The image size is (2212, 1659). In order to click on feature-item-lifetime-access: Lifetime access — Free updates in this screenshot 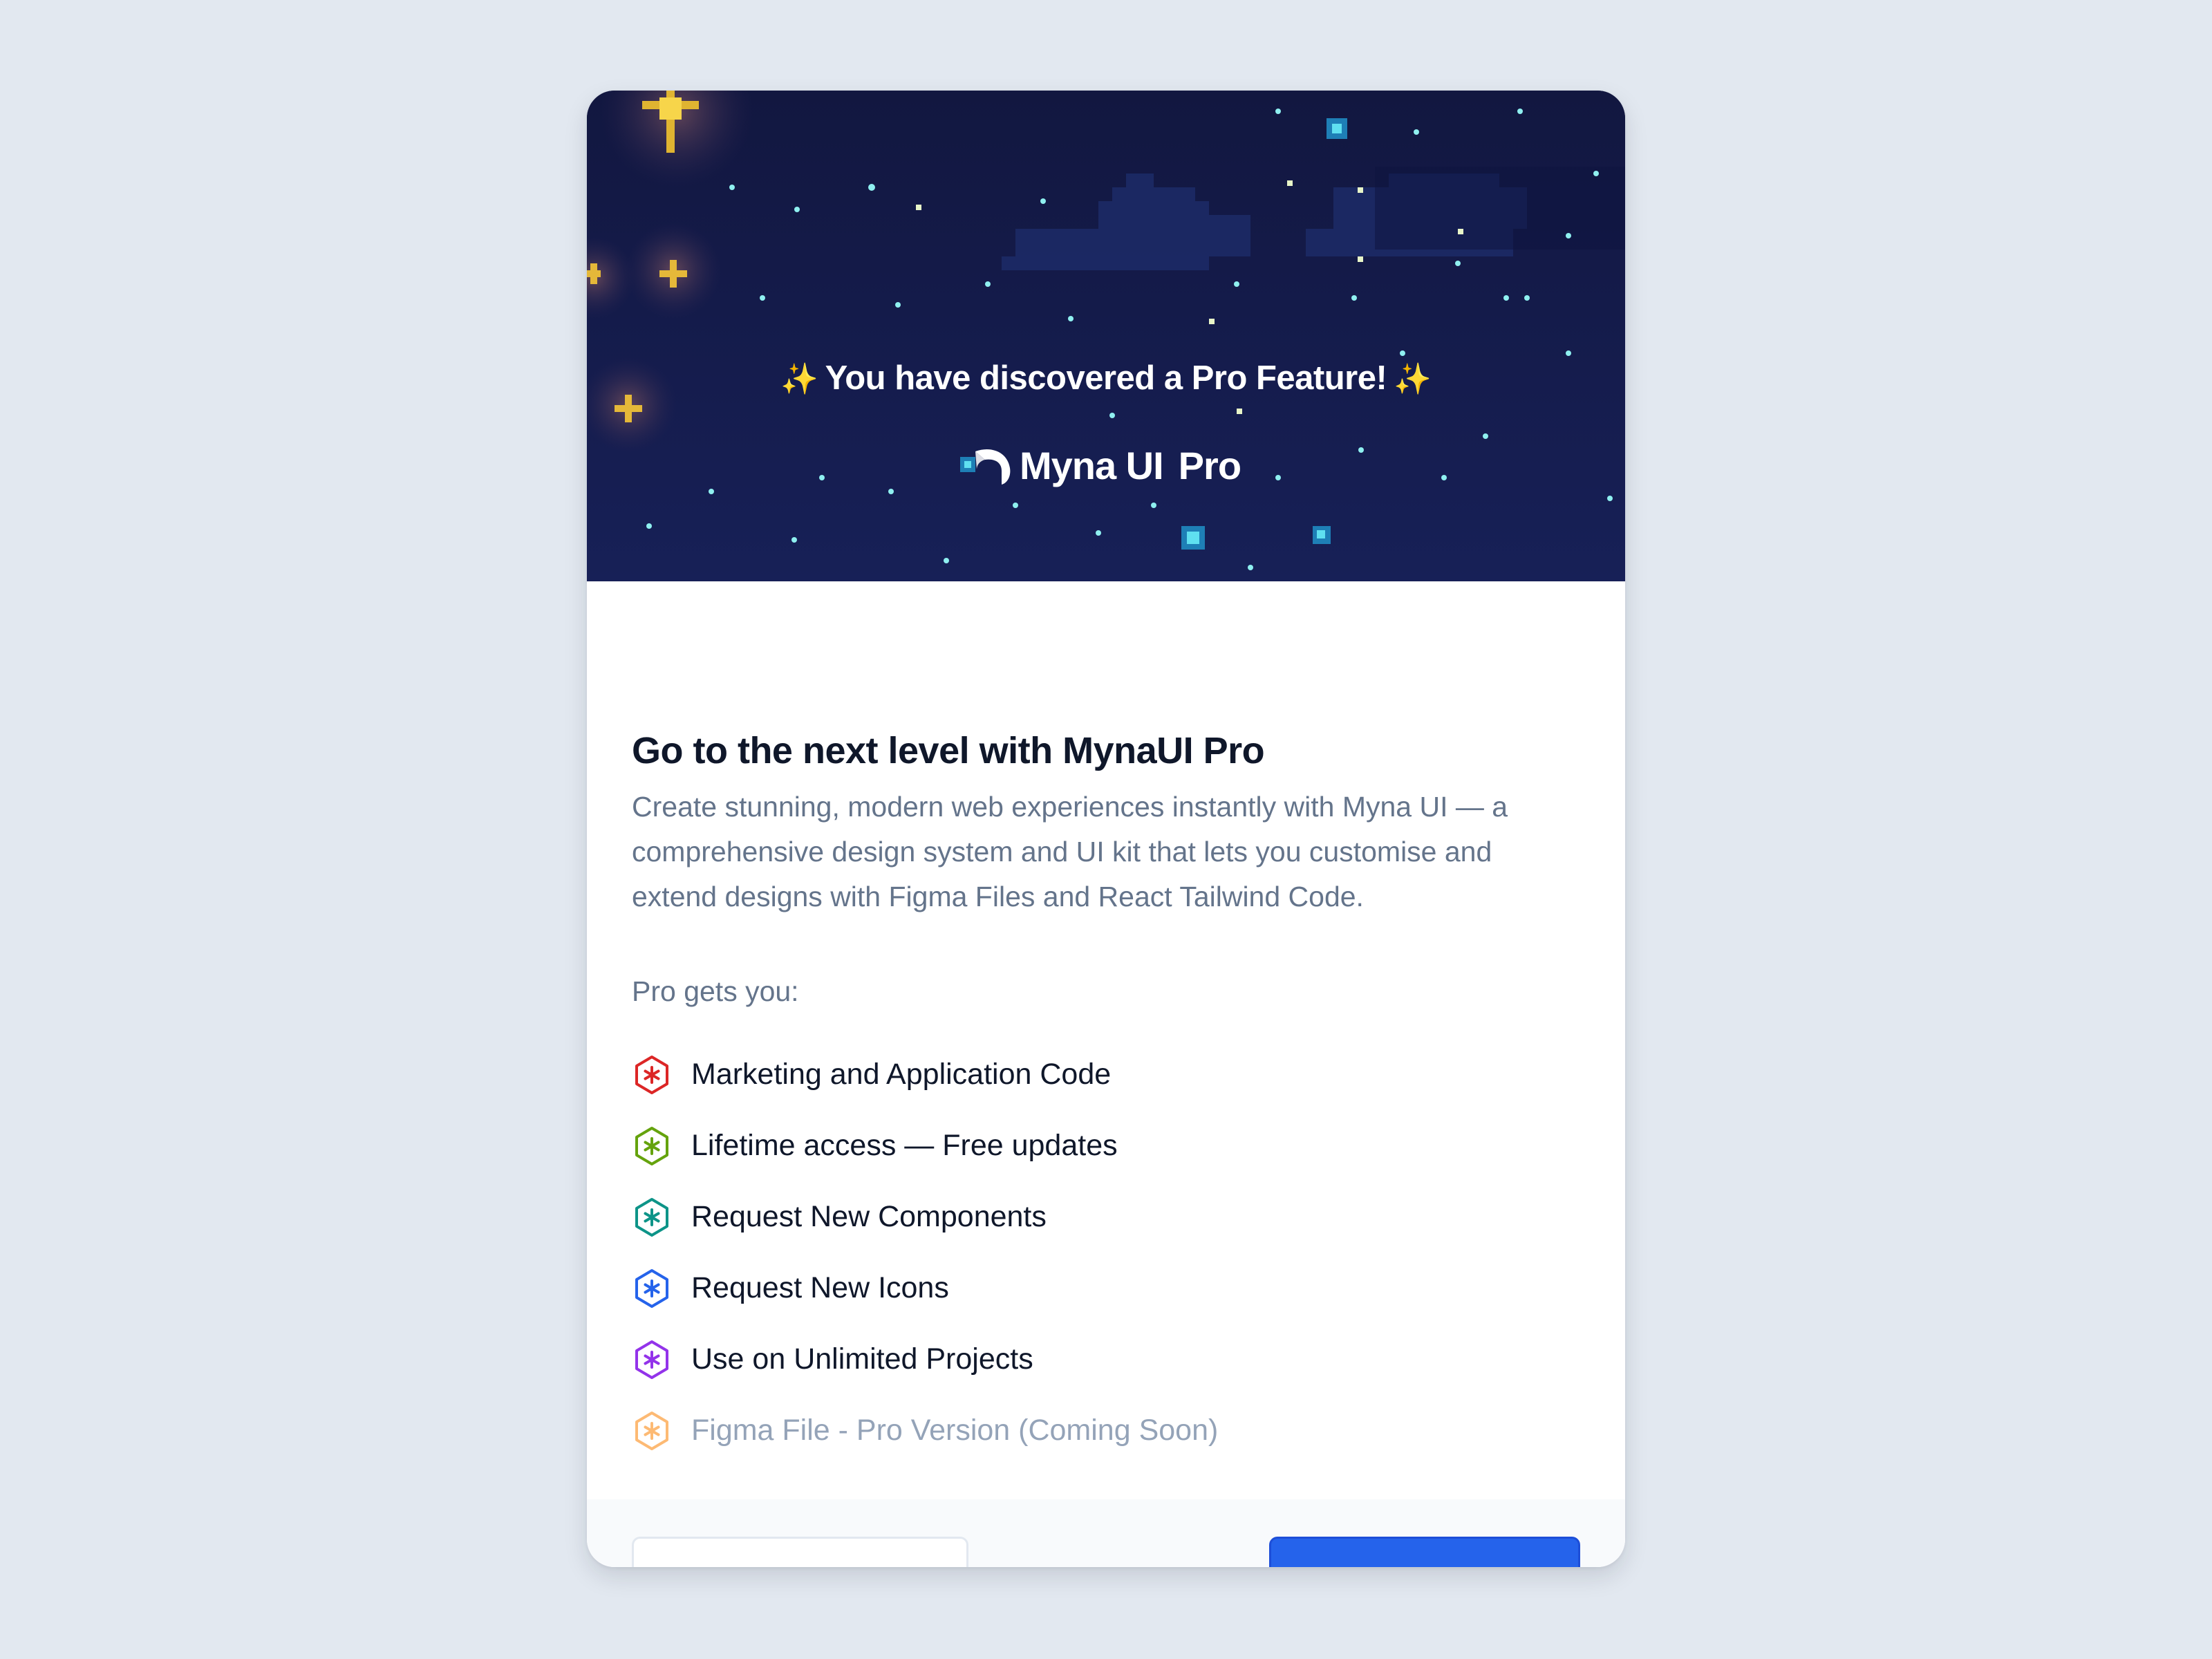, I will do `click(1081, 1145)`.